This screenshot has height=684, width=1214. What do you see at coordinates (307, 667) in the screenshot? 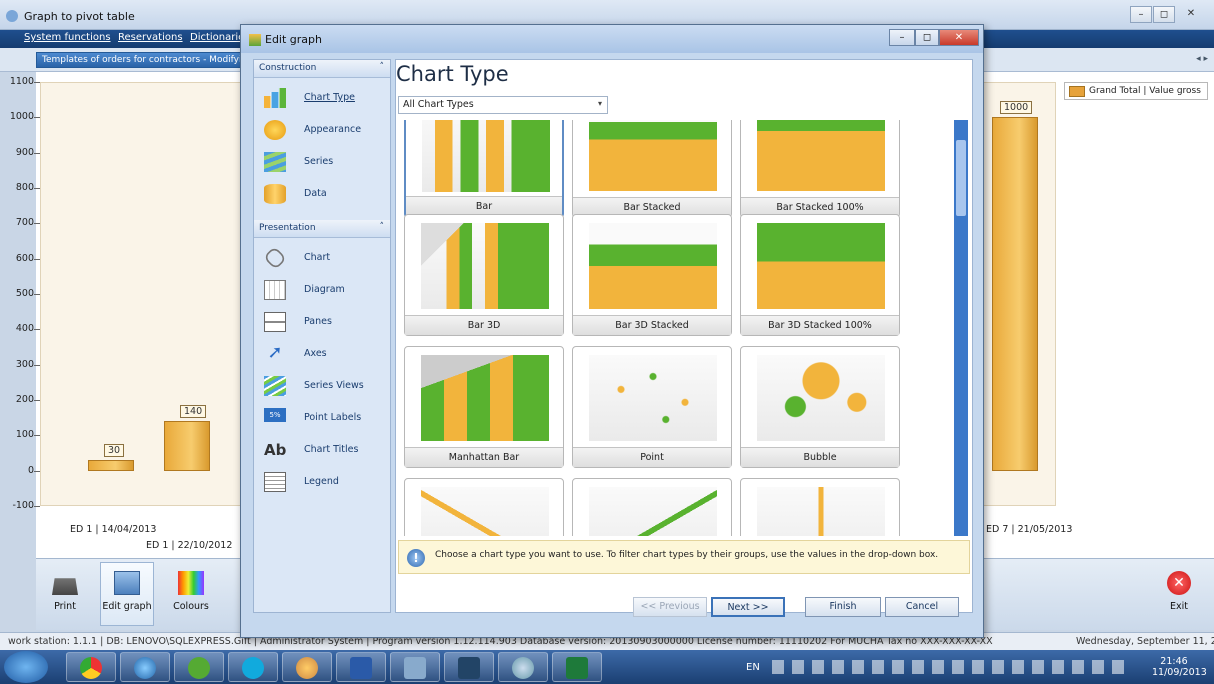
I see `paint-icon` at bounding box center [307, 667].